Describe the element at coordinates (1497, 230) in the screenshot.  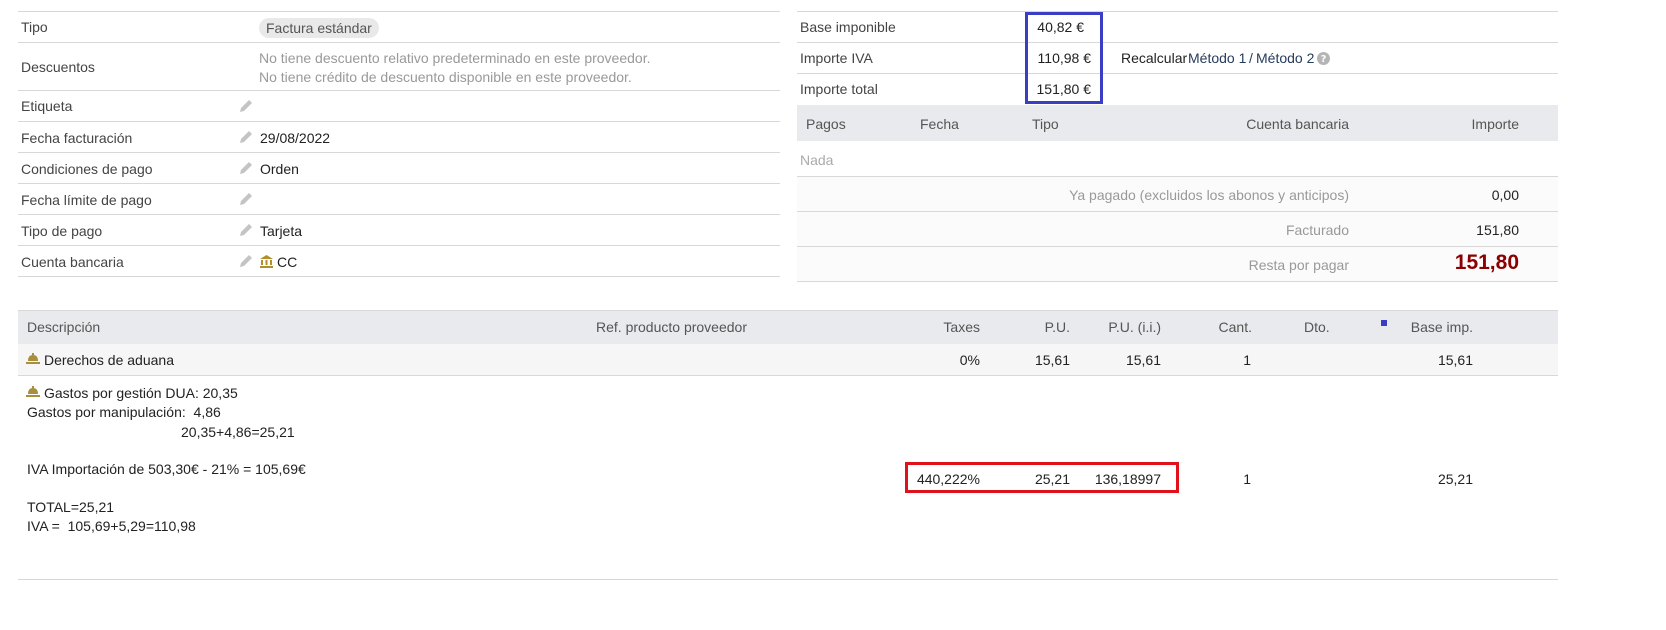
I see `billed-value: 151,80` at that location.